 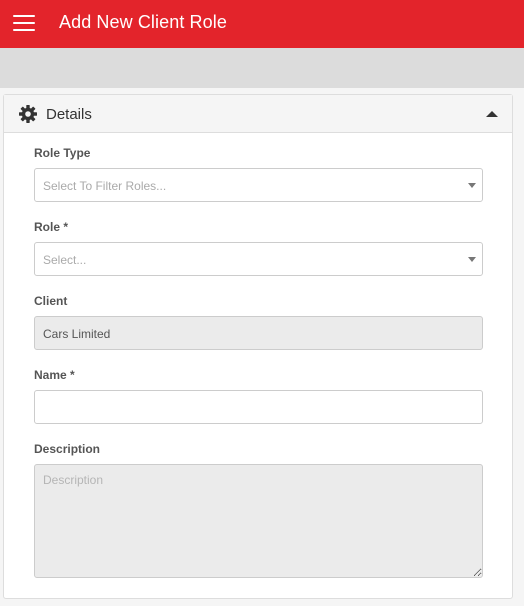 What do you see at coordinates (51, 301) in the screenshot?
I see `client-label: Client` at bounding box center [51, 301].